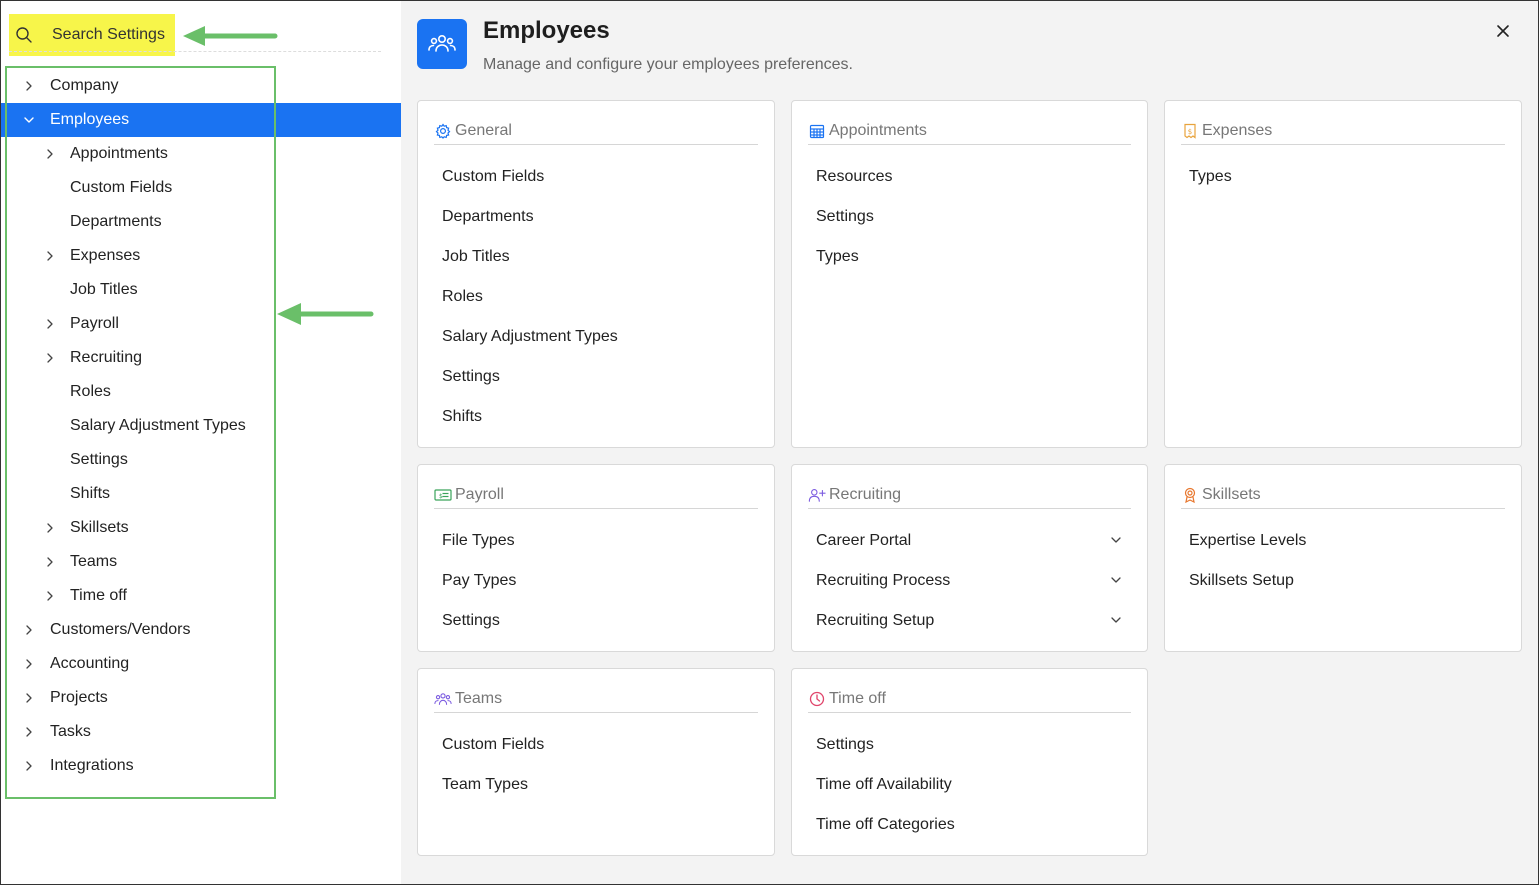 This screenshot has height=885, width=1539. I want to click on card-link-label: Expertise Levels, so click(1248, 540).